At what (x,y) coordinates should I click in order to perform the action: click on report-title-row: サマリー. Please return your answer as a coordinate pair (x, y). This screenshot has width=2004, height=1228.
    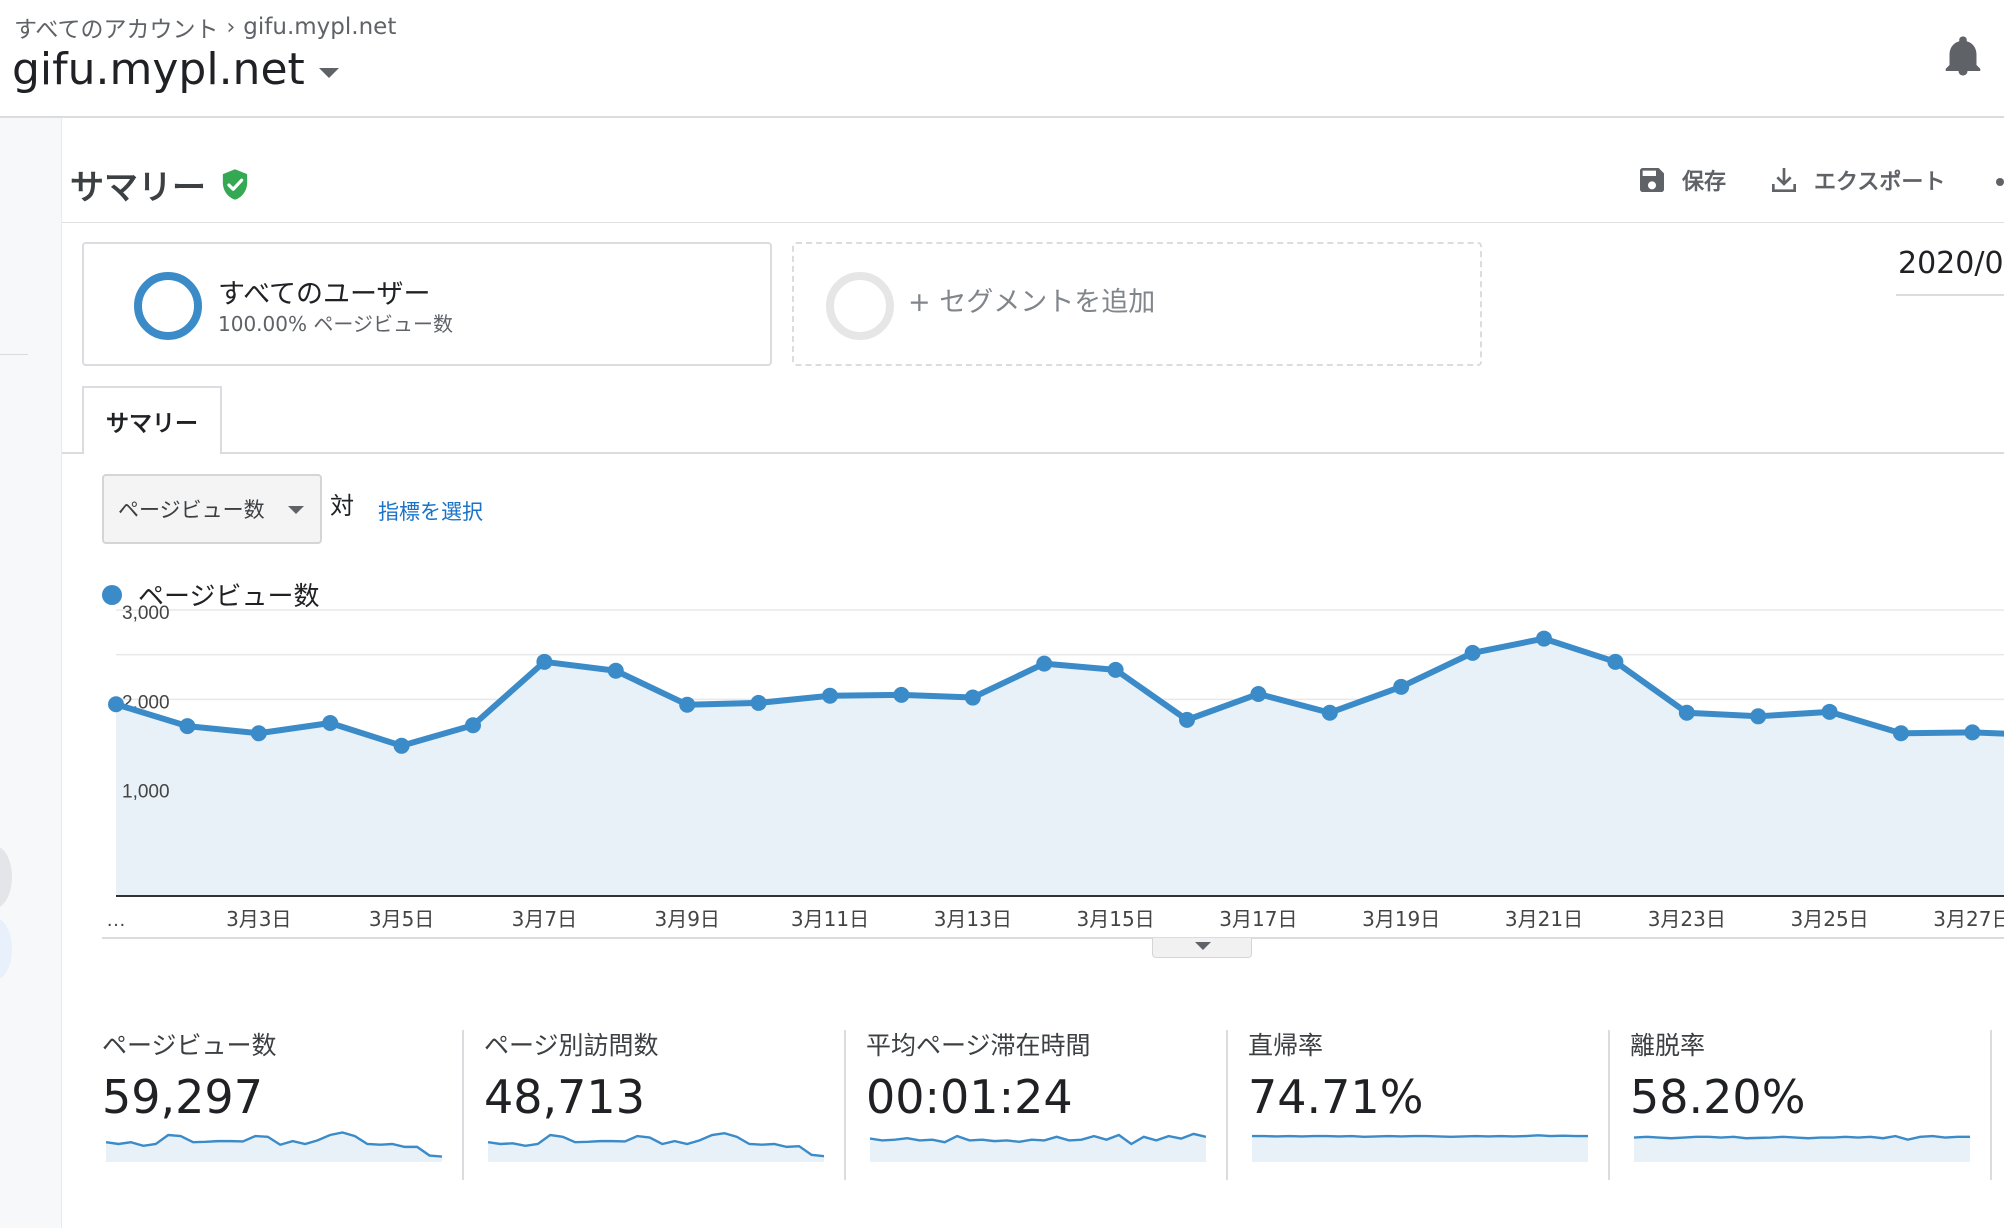
    Looking at the image, I should click on (160, 184).